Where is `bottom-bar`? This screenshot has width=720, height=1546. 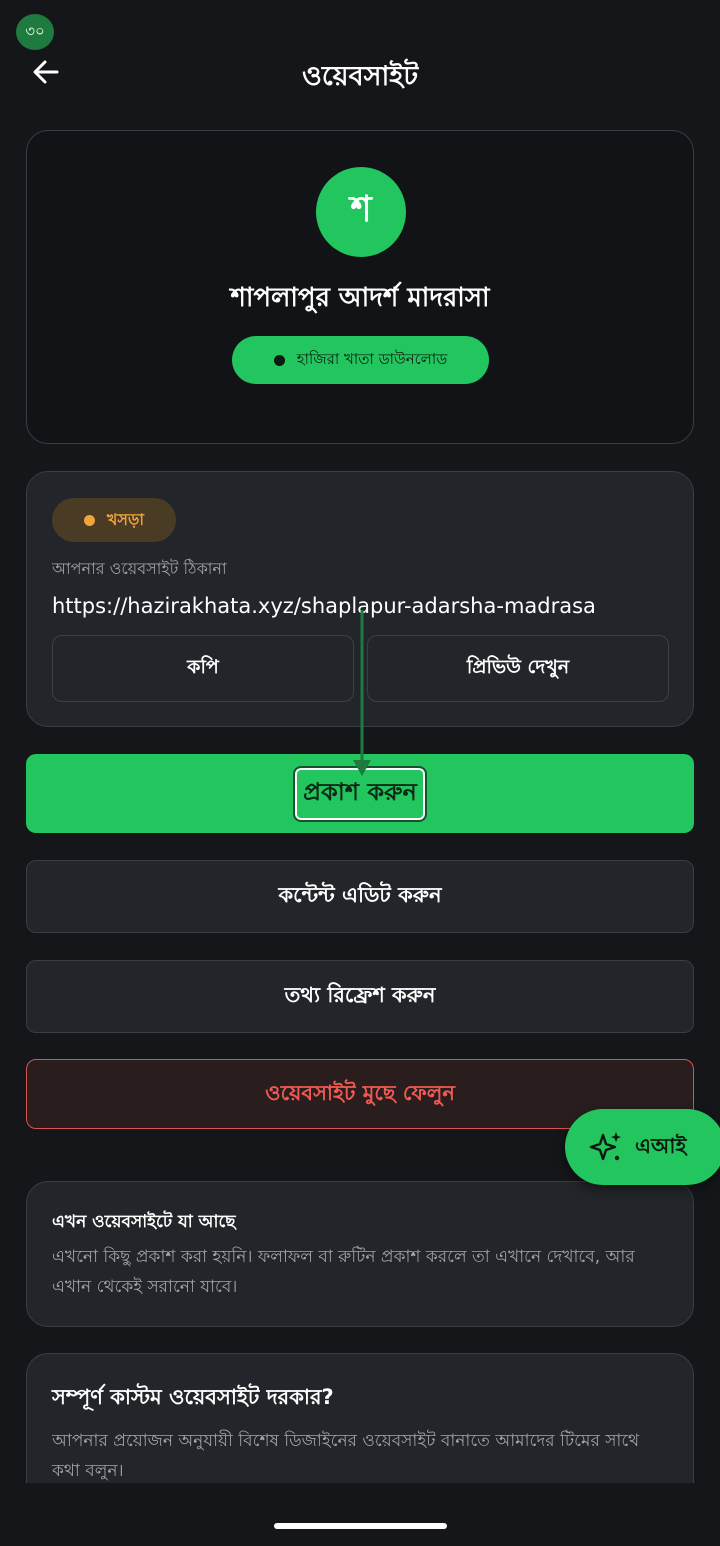 bottom-bar is located at coordinates (360, 1514).